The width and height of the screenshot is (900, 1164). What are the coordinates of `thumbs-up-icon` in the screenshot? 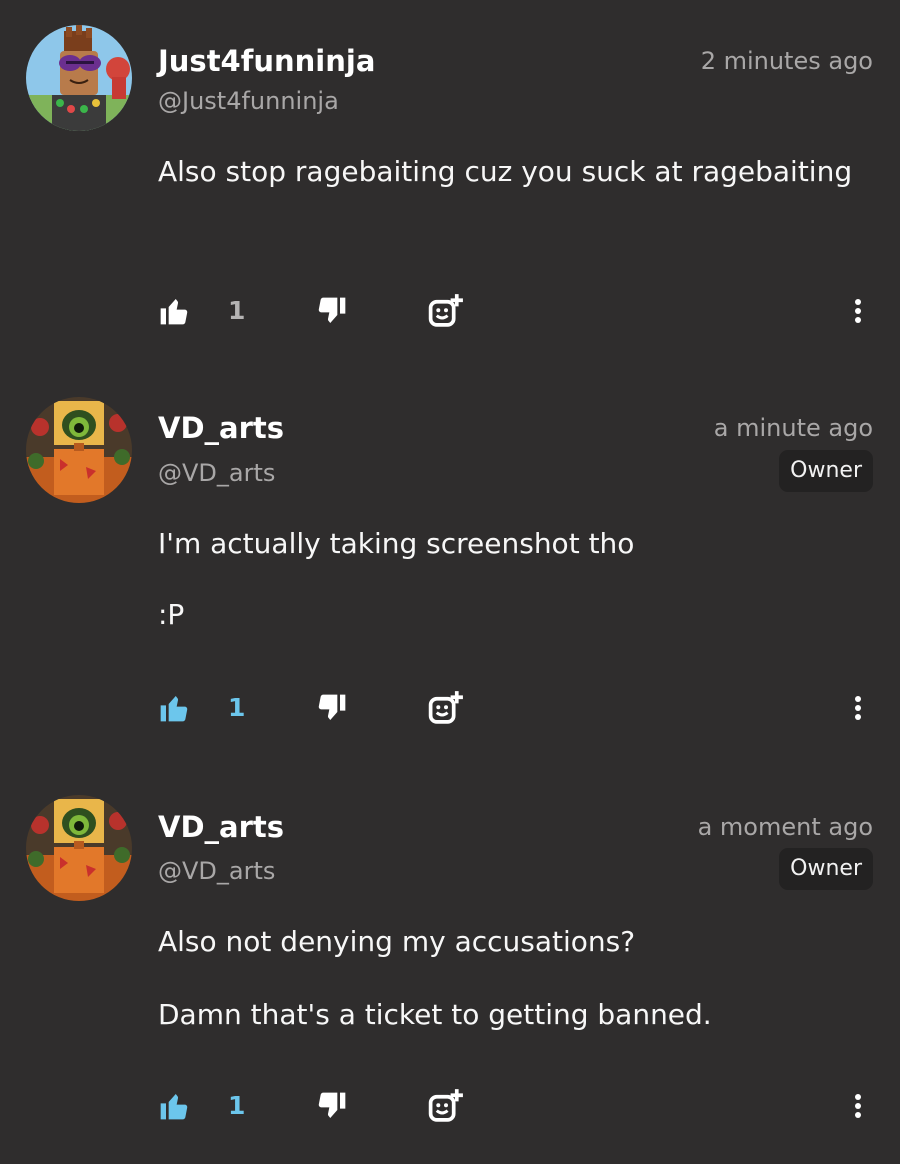 It's located at (174, 1107).